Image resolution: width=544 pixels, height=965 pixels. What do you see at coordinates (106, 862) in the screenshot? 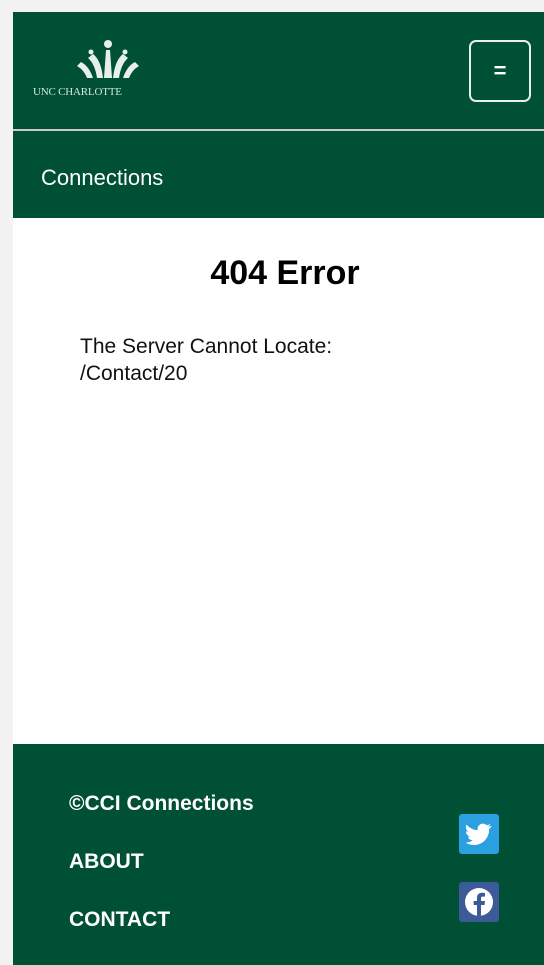
I see `about-link: ABOUT` at bounding box center [106, 862].